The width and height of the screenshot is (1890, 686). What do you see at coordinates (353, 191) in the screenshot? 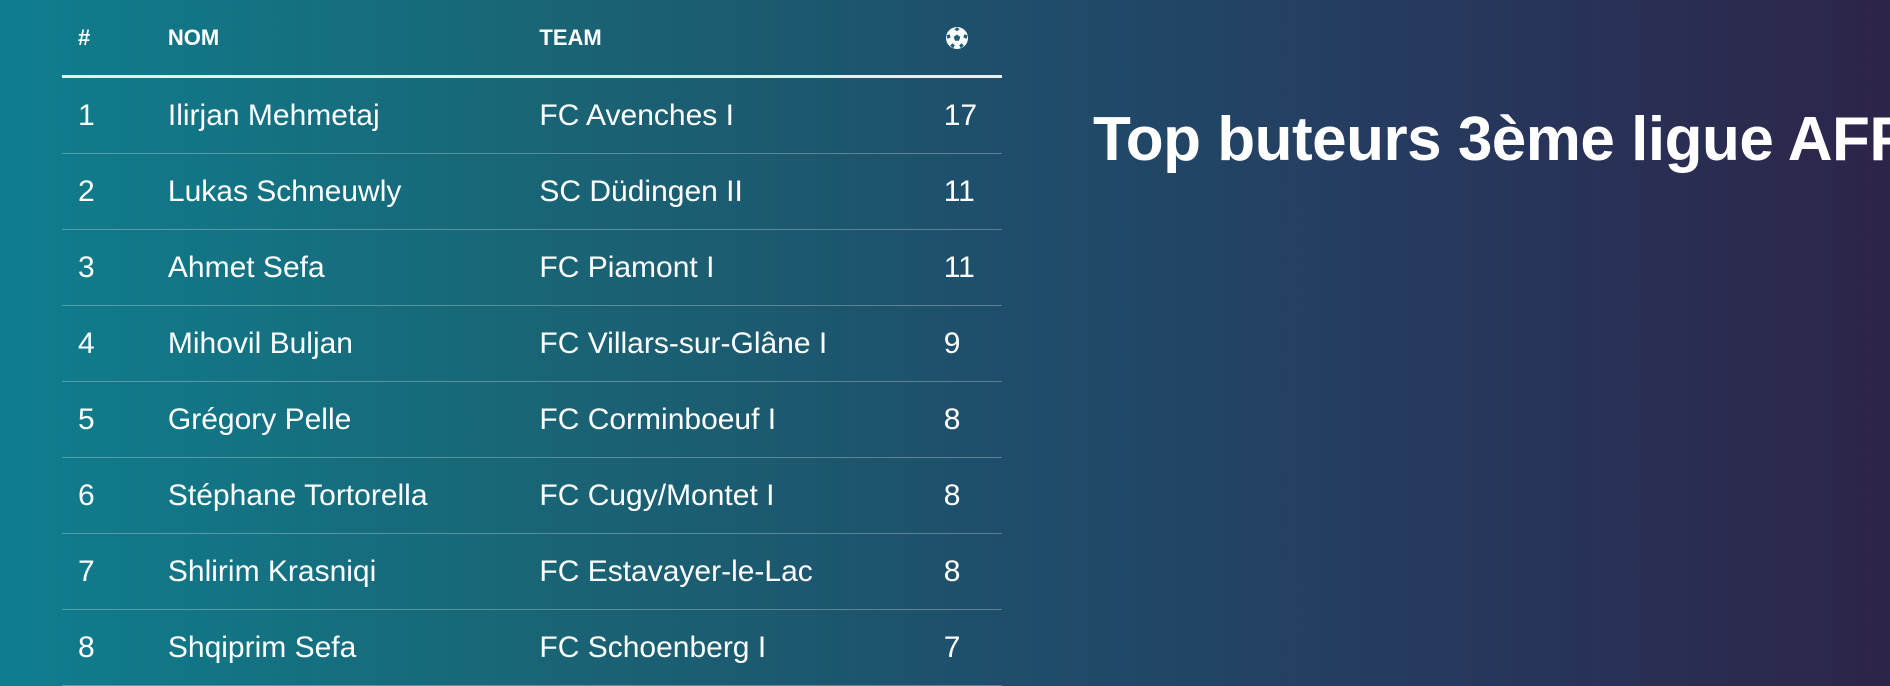
I see `player-name-cell: Lukas Schneuwly` at bounding box center [353, 191].